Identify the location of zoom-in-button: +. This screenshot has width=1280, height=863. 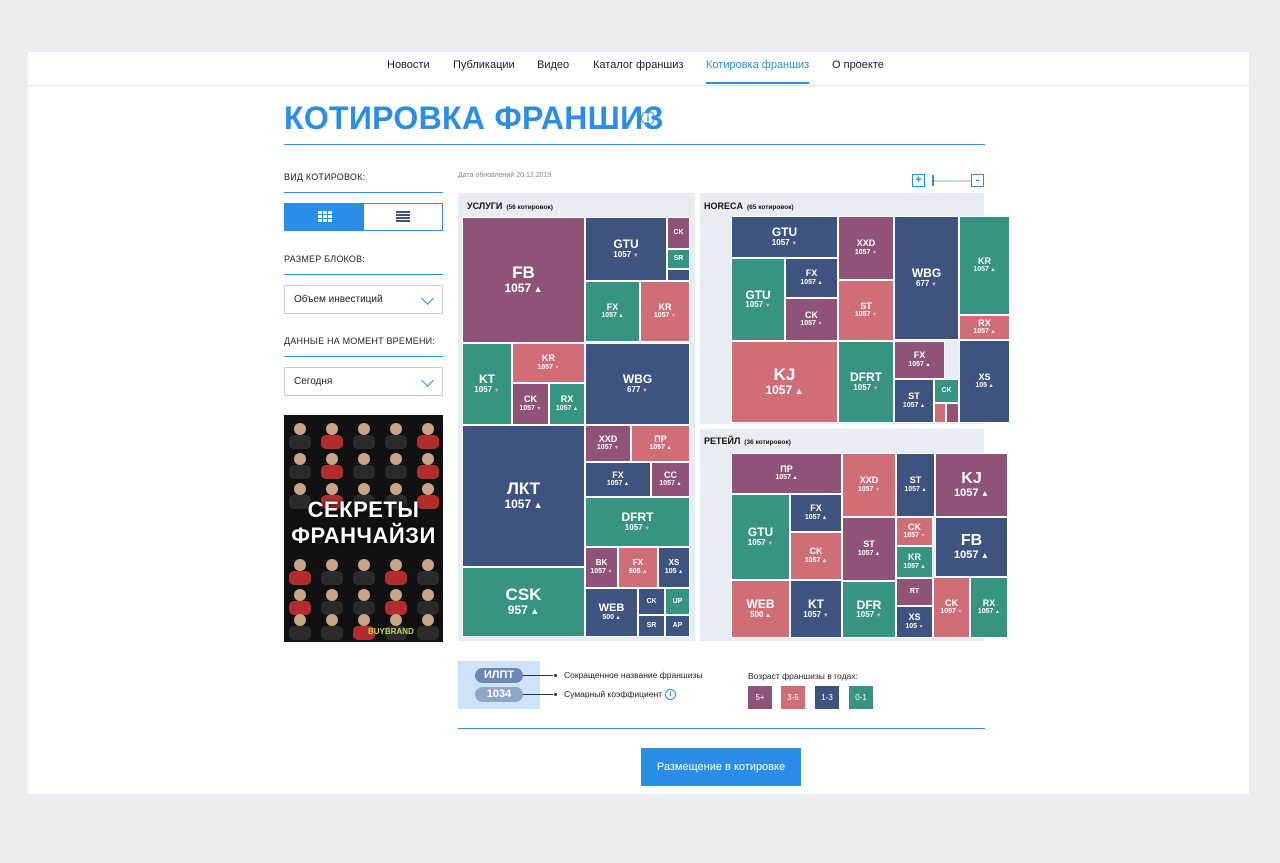
(918, 180).